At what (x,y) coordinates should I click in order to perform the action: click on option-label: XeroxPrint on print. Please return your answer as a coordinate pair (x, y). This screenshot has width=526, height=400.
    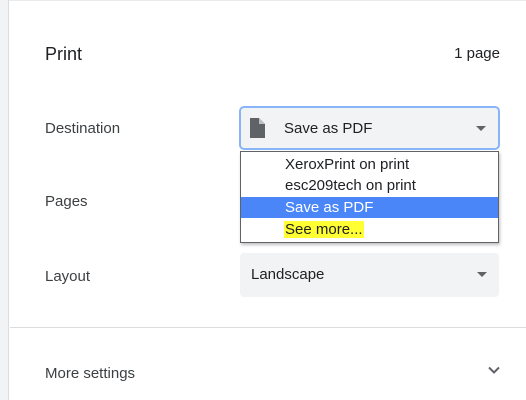
    Looking at the image, I should click on (347, 164).